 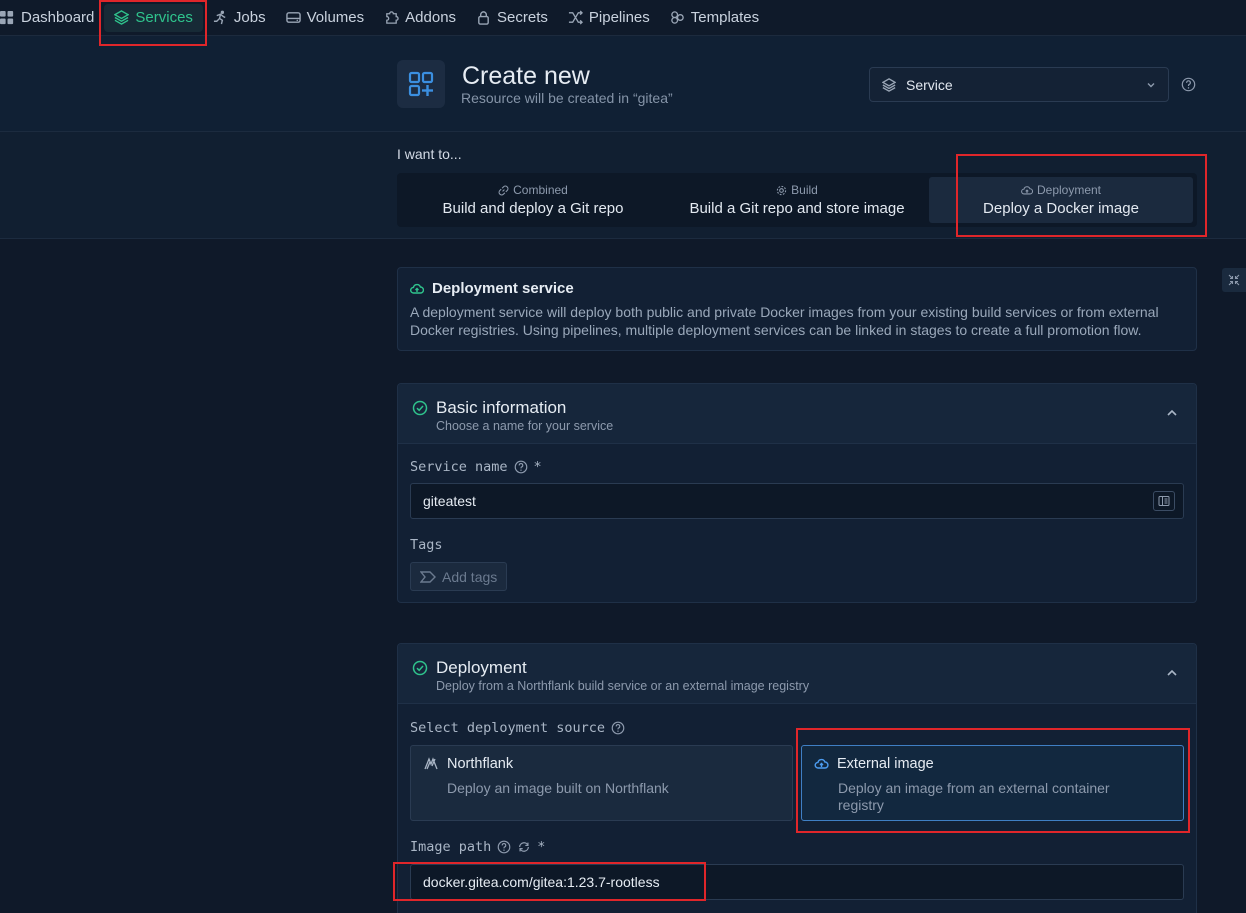 What do you see at coordinates (503, 288) in the screenshot?
I see `info-title: Deployment service` at bounding box center [503, 288].